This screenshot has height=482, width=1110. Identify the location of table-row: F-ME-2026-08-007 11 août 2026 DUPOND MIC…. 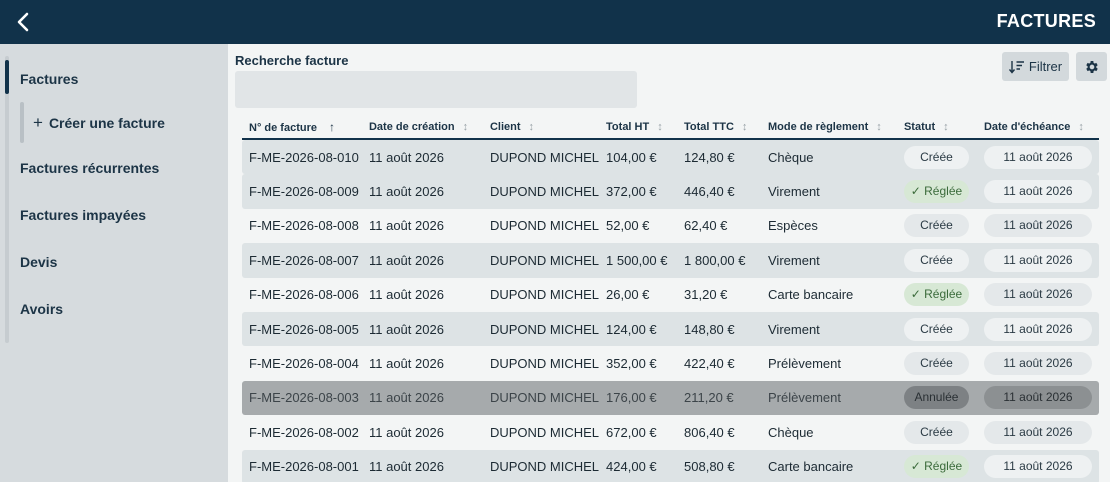
(670, 260).